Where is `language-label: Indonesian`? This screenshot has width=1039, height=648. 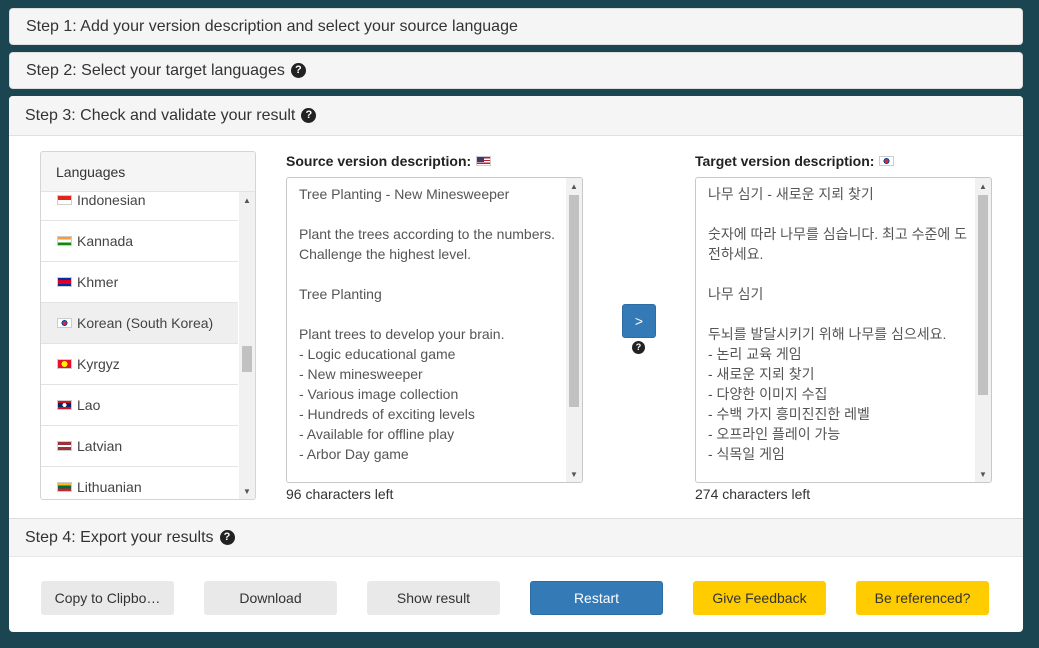 language-label: Indonesian is located at coordinates (111, 200).